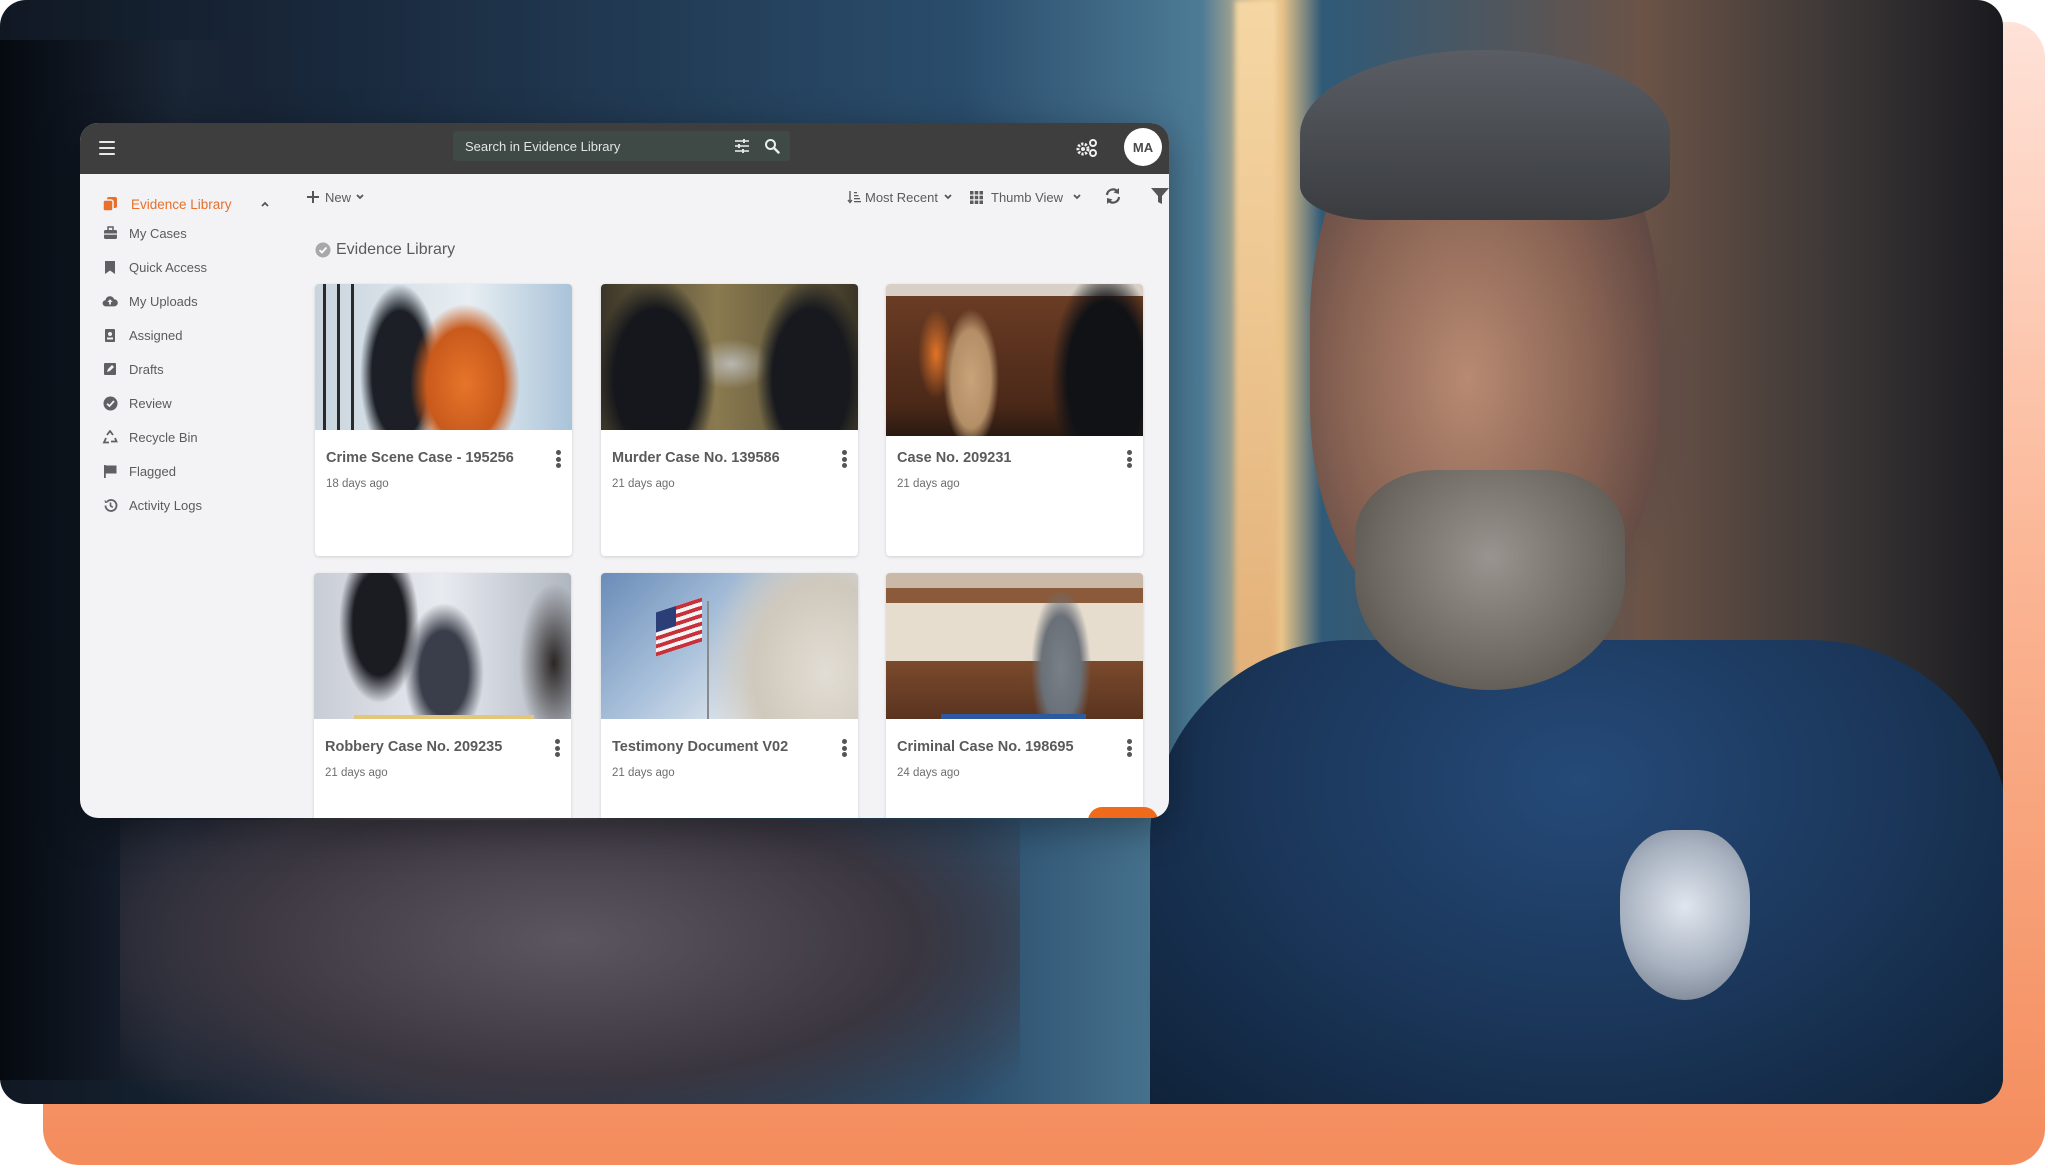 This screenshot has width=2048, height=1168. I want to click on menu-icon, so click(107, 148).